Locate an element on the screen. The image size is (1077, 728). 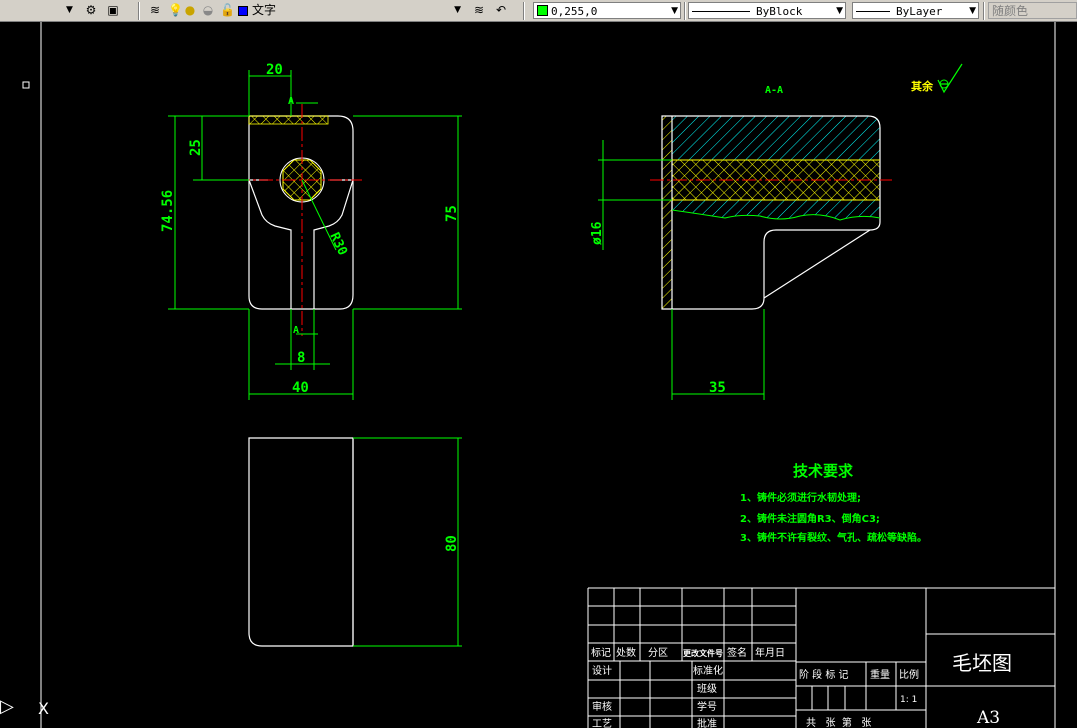
dim-8: 8 is located at coordinates (301, 358).